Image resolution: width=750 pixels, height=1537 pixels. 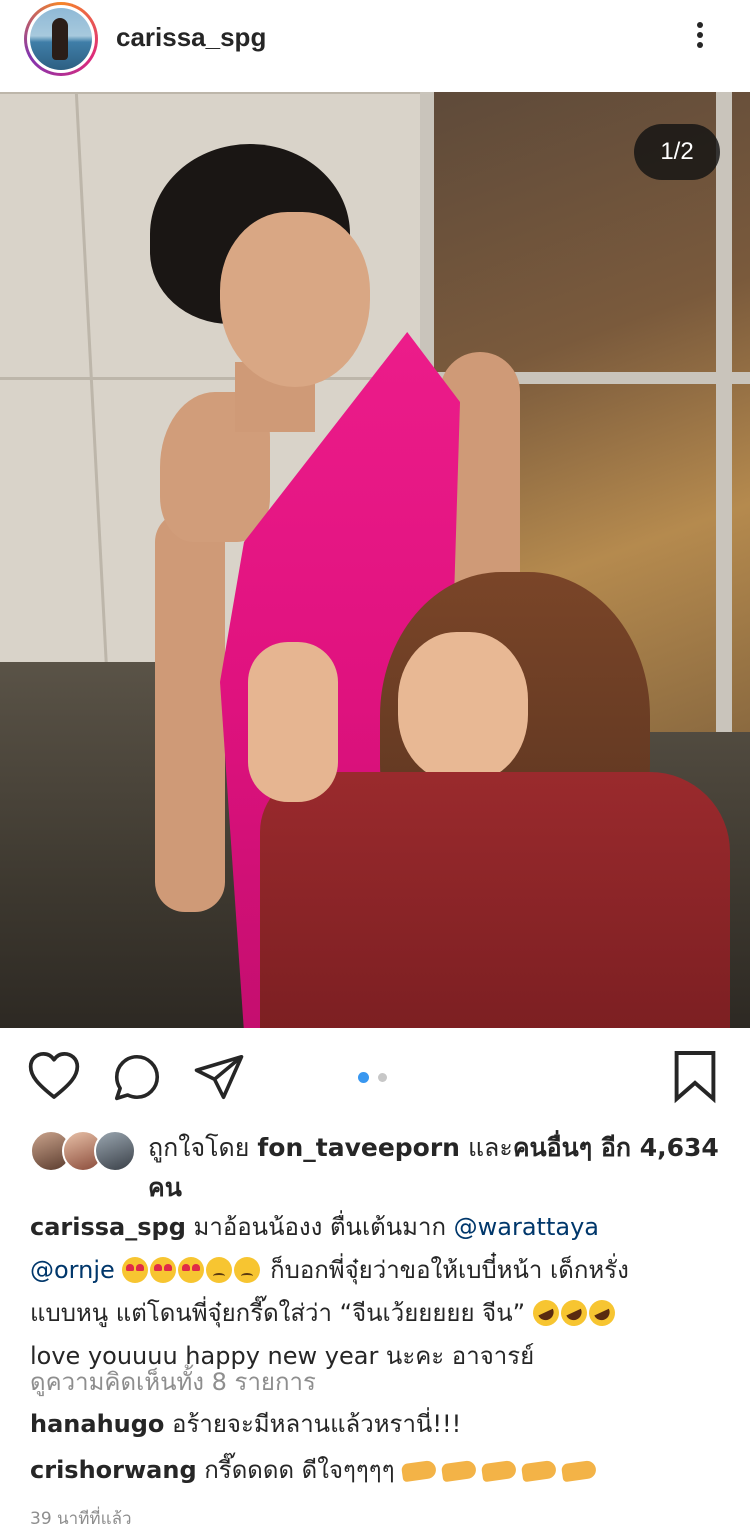 What do you see at coordinates (83, 1152) in the screenshot?
I see `liker-avatars` at bounding box center [83, 1152].